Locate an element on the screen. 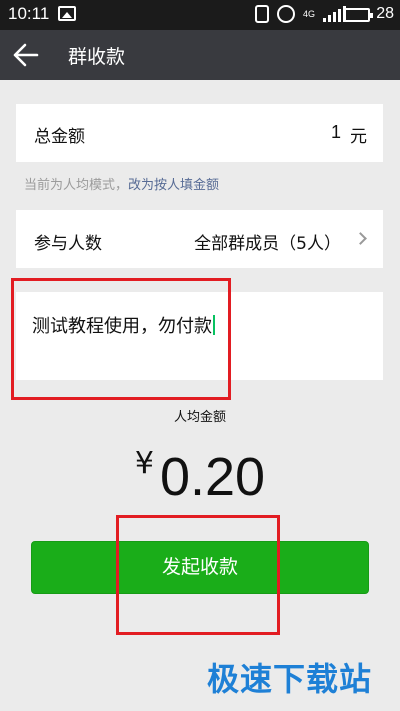  total-amount-label: 总金额 is located at coordinates (59, 137).